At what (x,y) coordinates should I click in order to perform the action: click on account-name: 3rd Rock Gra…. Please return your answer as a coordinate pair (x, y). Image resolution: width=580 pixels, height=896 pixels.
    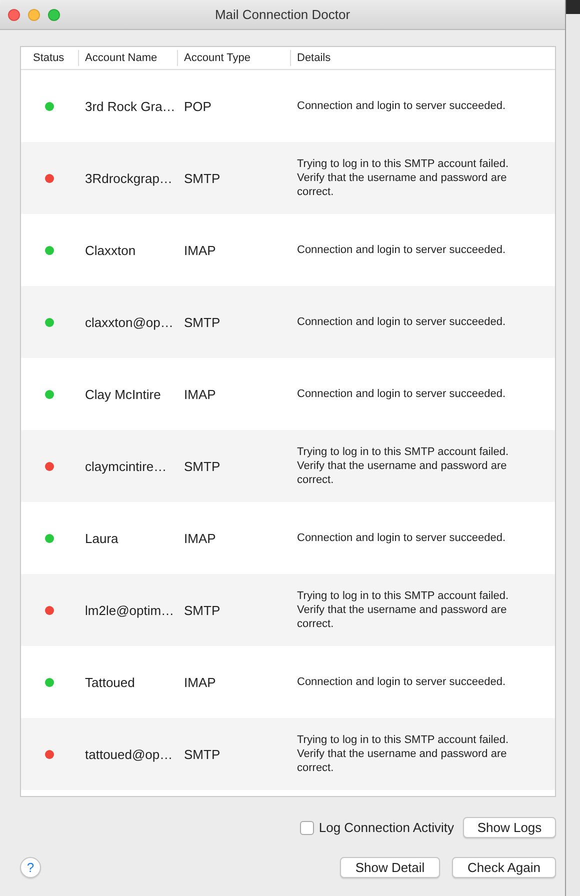
    Looking at the image, I should click on (130, 106).